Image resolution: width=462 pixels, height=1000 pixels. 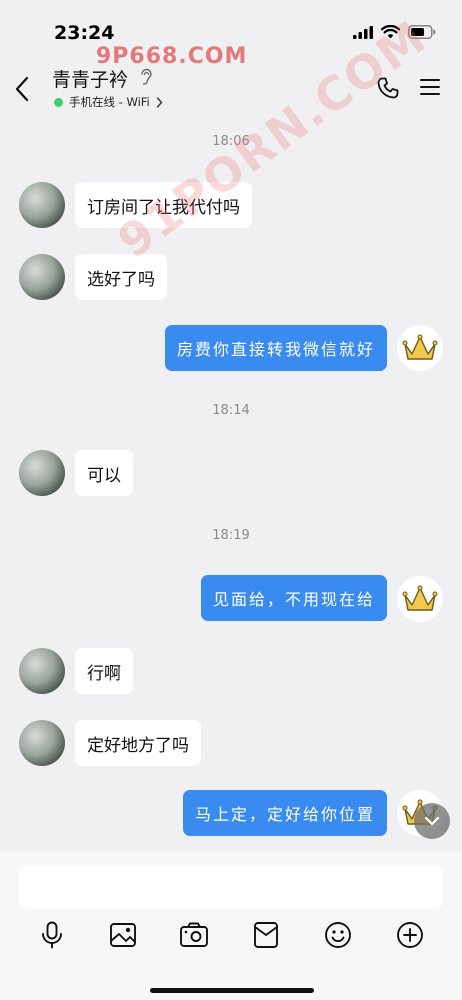 I want to click on message-bubble-outgoing: 马上定，定好给你位置, so click(x=284, y=813).